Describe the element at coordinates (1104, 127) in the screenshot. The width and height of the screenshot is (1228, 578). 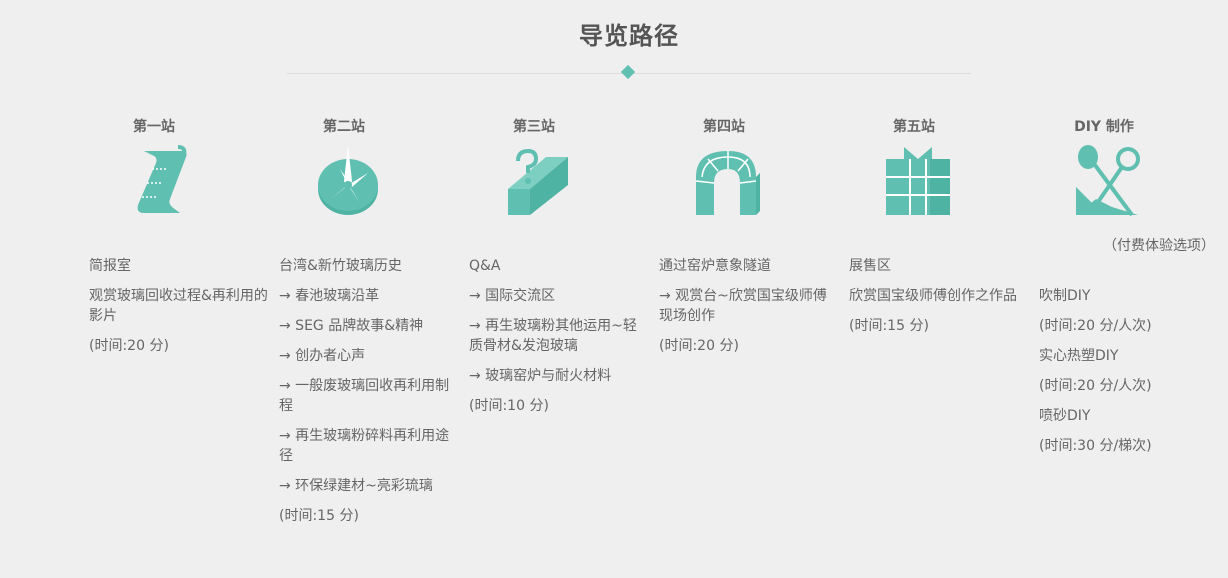
I see `station-title: DIY 制作` at that location.